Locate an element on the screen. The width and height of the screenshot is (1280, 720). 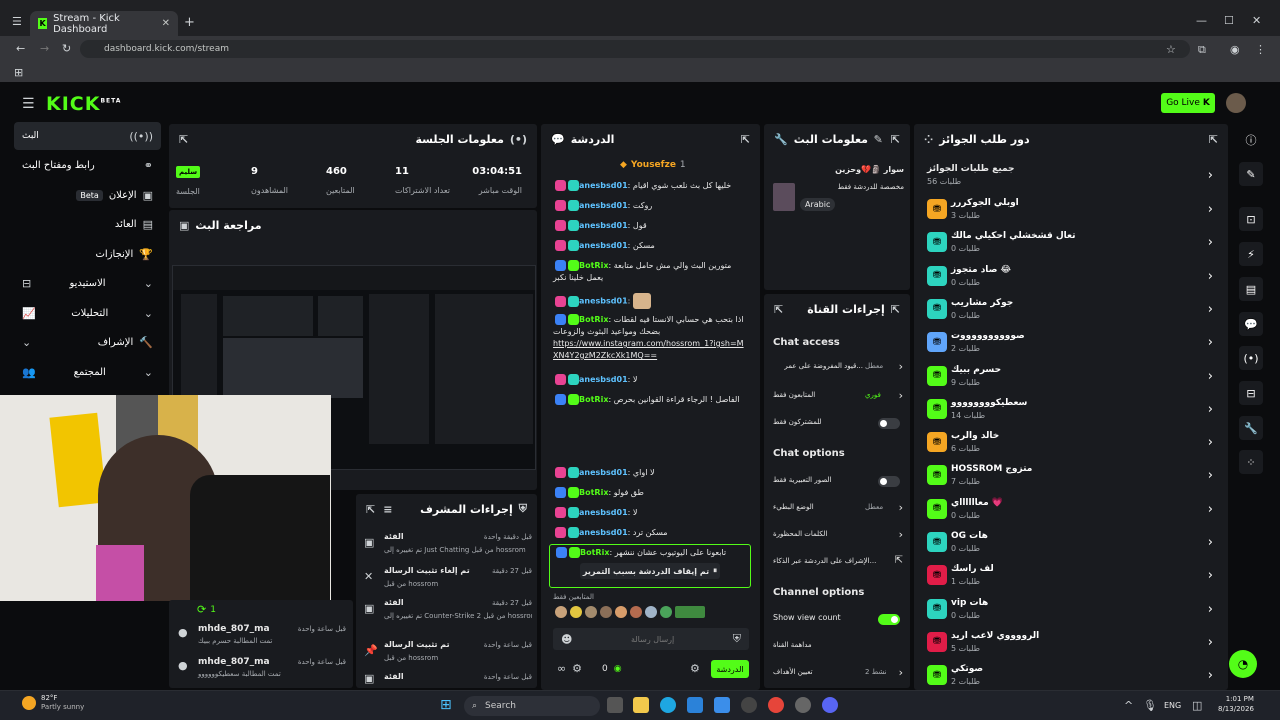
chat-setting-ai-moderation: الإشراف على الدردشة عبر الذكاء... ⇱ is located at coordinates (838, 563).